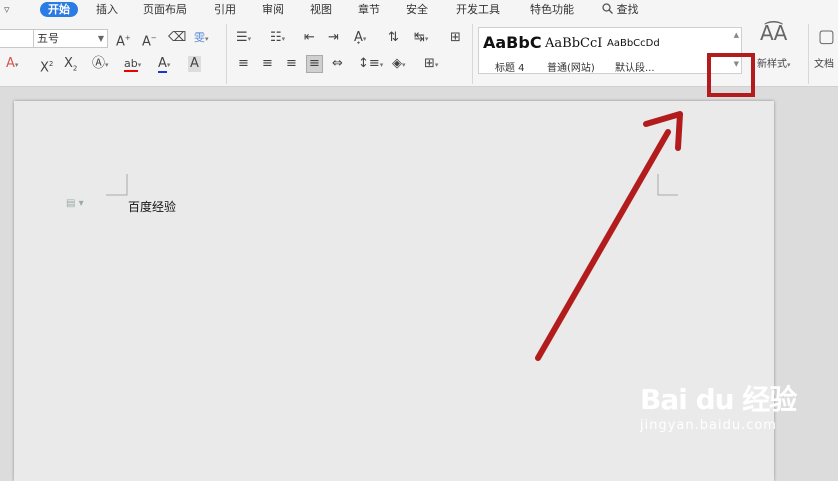 The image size is (838, 481). I want to click on watermark-url: jingyan.baidu.com, so click(708, 425).